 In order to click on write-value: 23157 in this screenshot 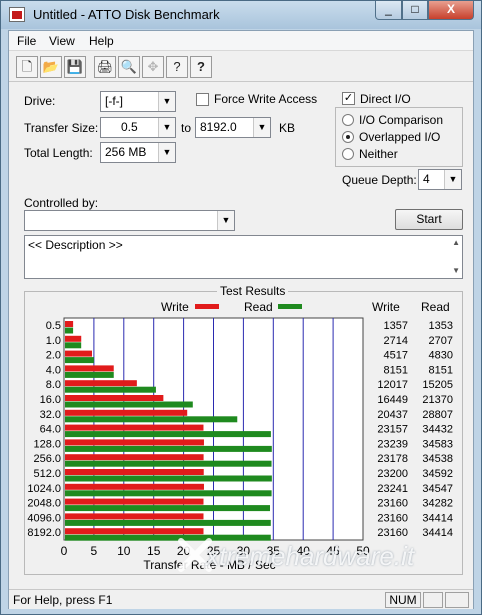, I will do `click(392, 430)`.